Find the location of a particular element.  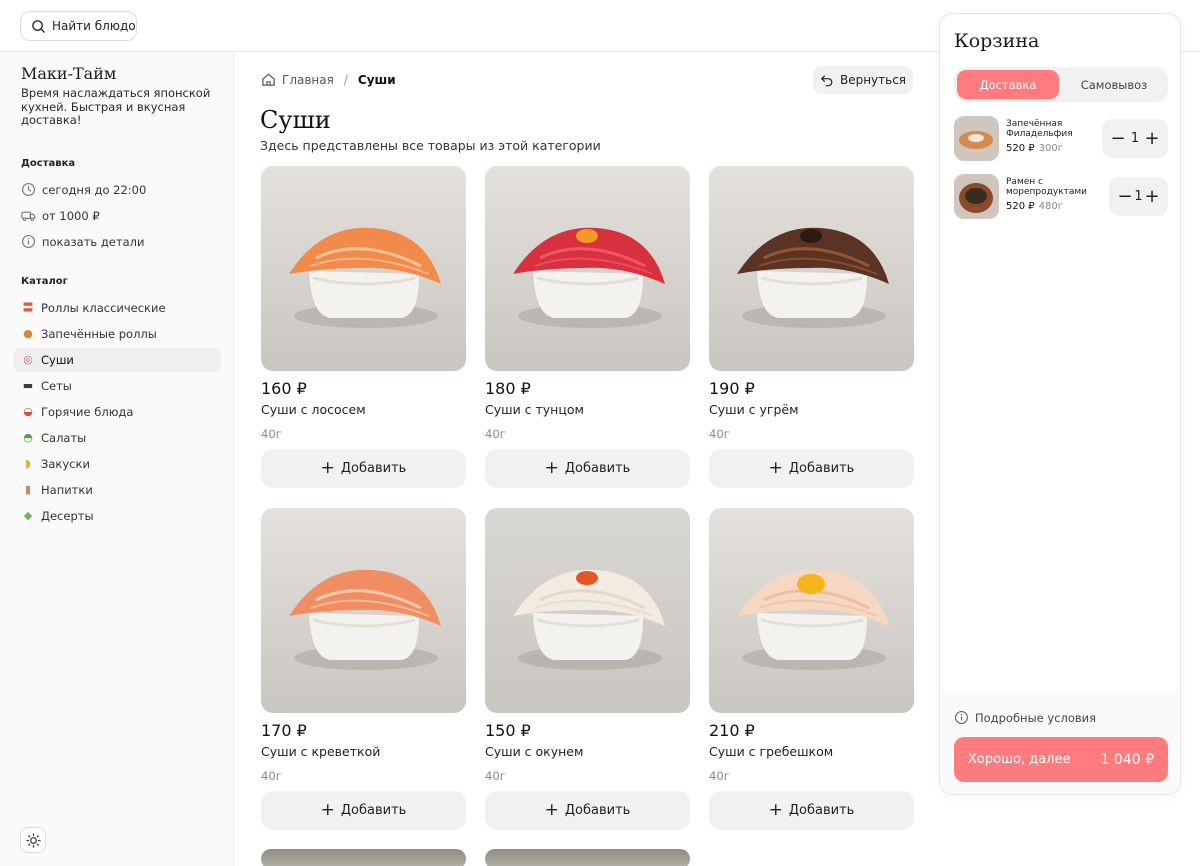

product-name: Суши с креветкой is located at coordinates (321, 751).